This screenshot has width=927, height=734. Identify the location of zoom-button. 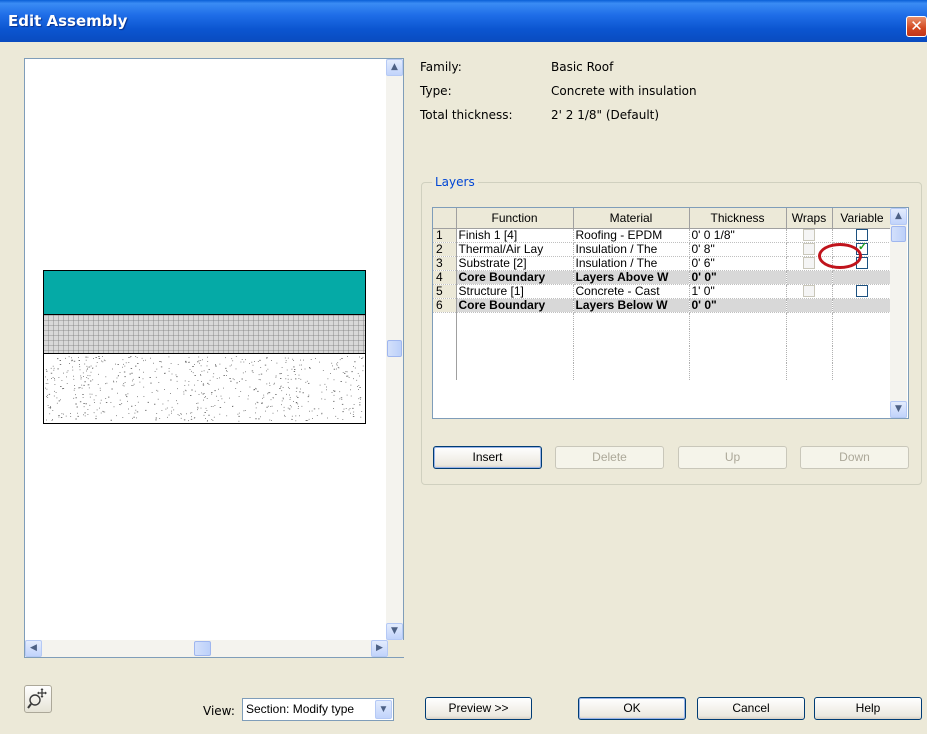
(38, 699).